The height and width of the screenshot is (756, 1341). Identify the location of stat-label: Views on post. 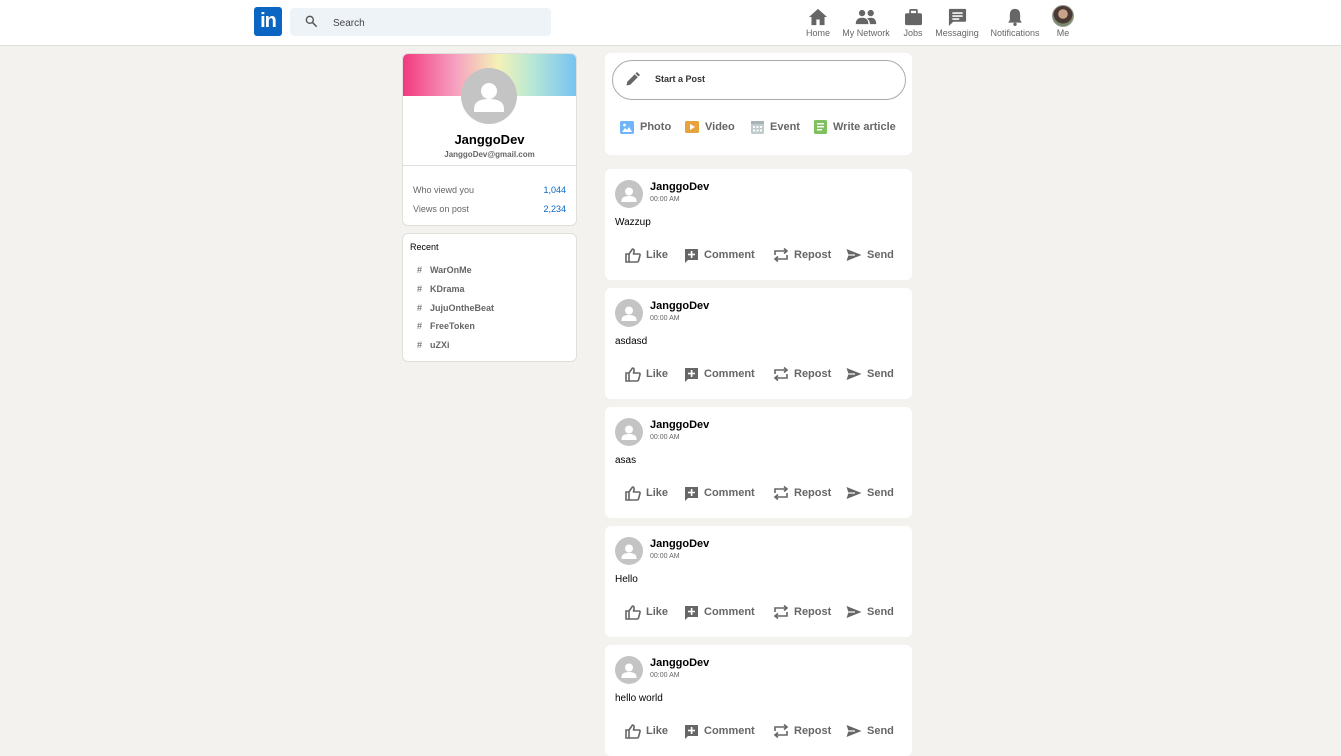
(441, 209).